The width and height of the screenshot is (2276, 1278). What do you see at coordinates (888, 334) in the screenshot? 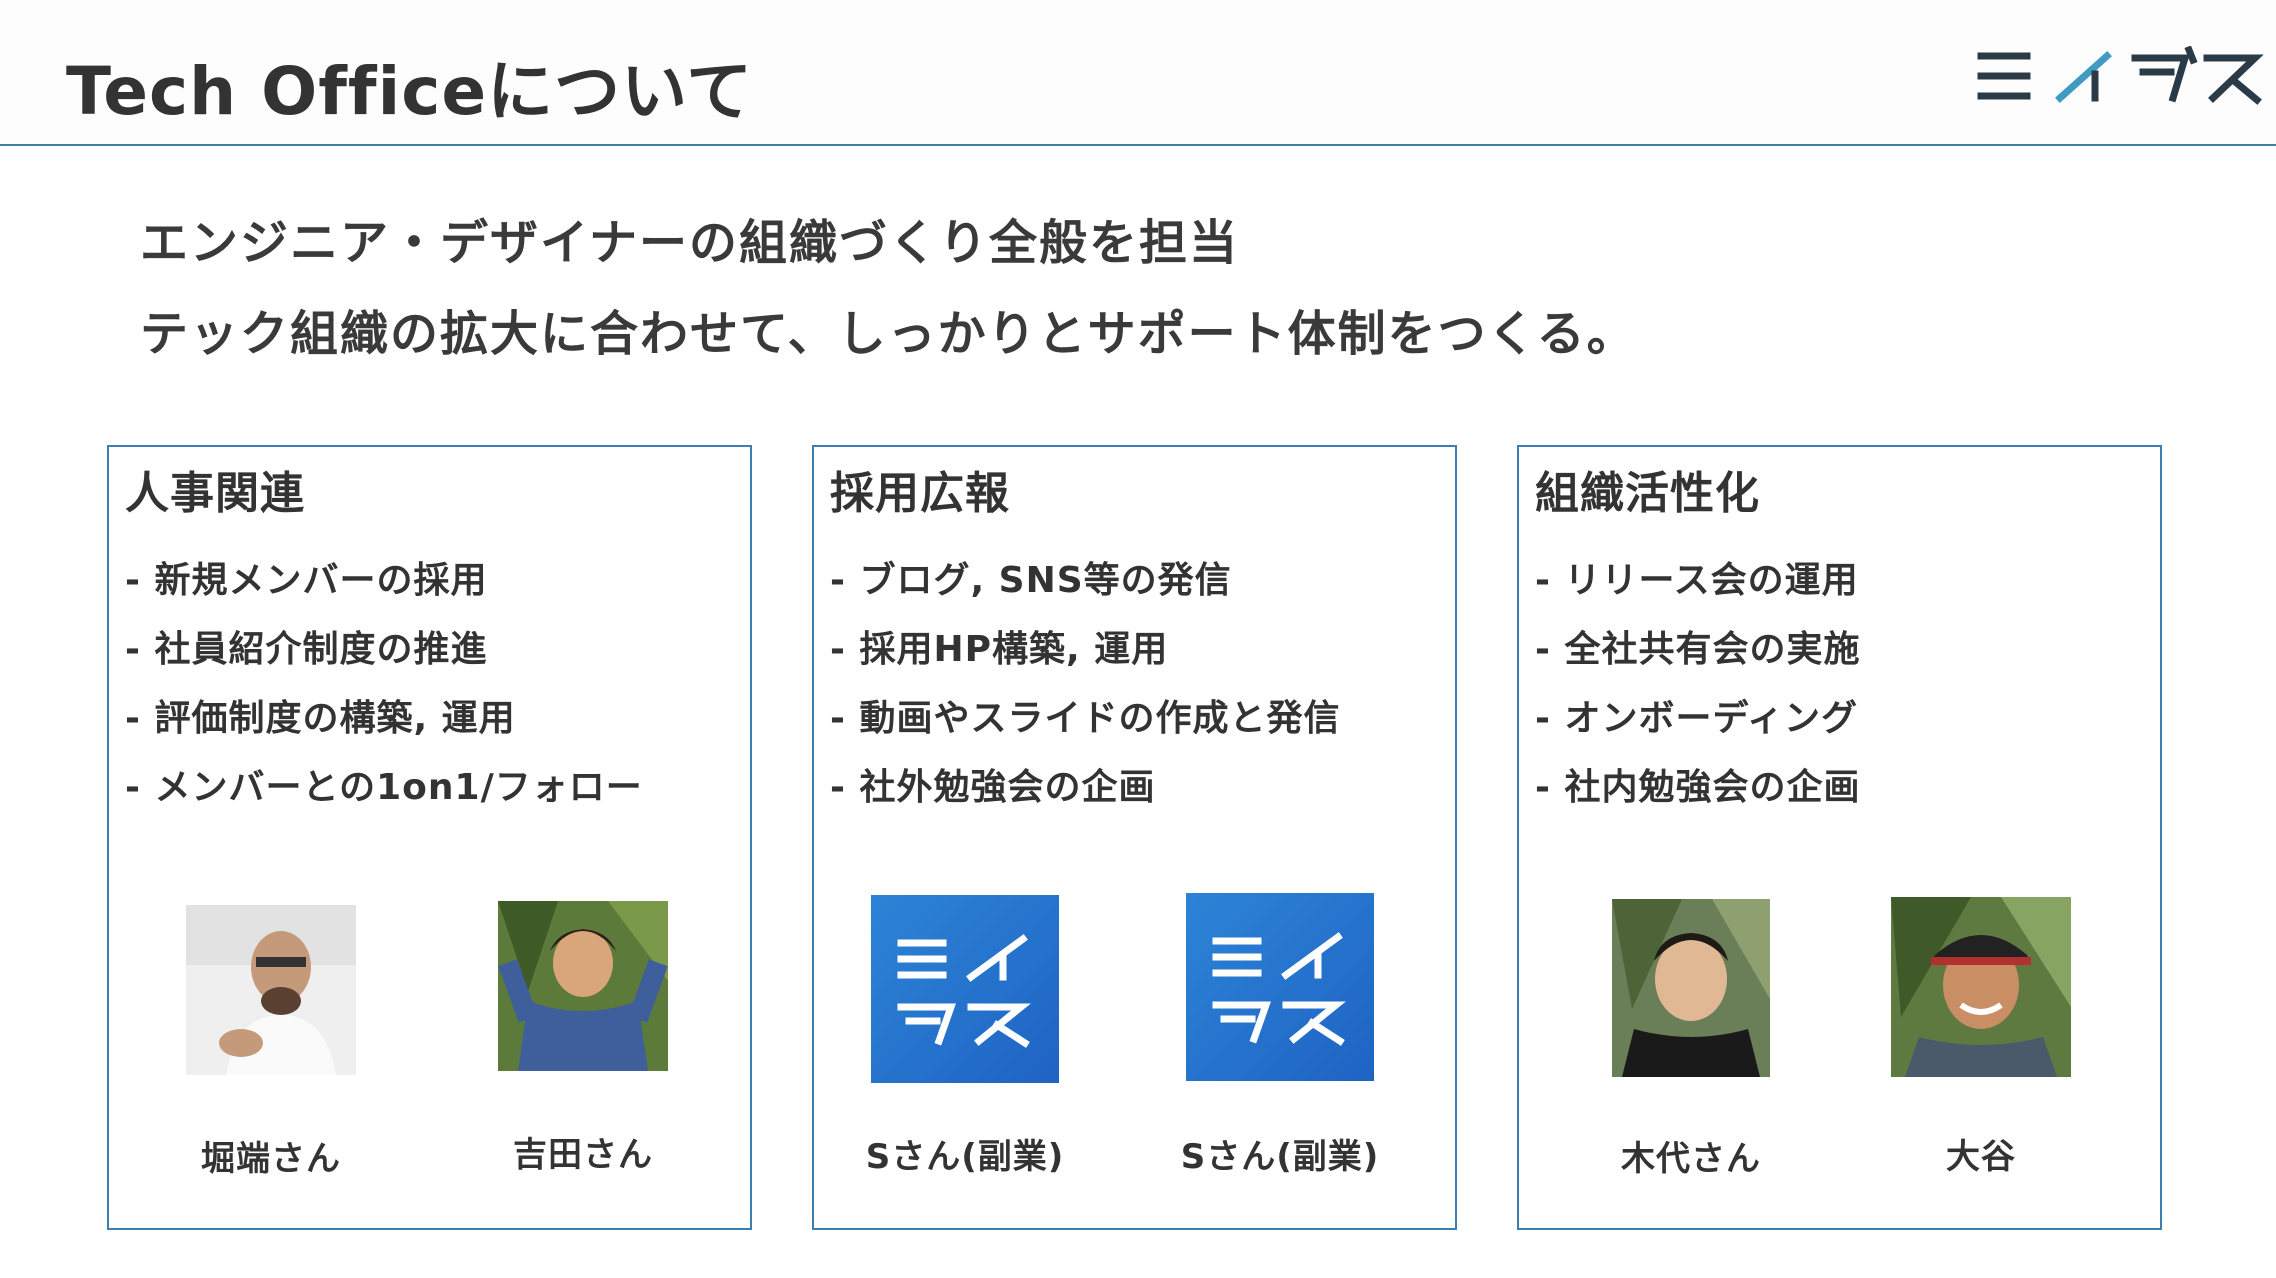
I see `lead-line-2: テック組織の拡大に合わせて、しっかりとサポート体制をつくる。` at bounding box center [888, 334].